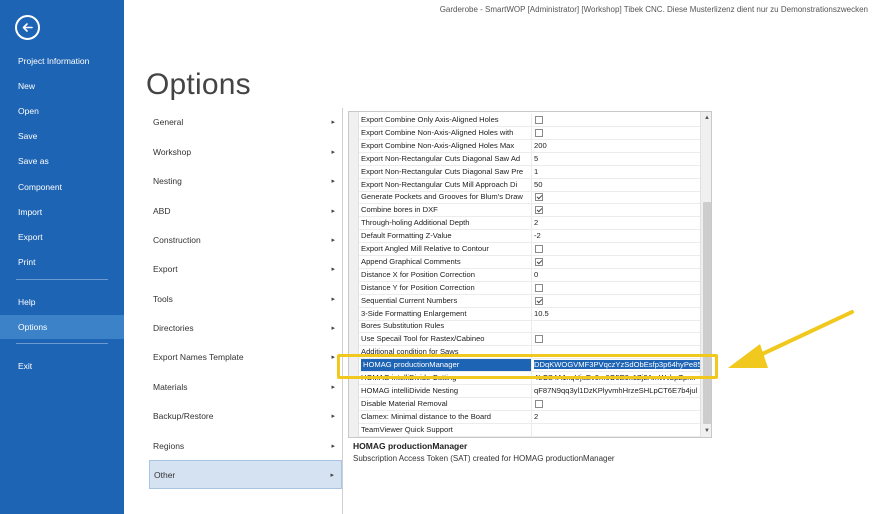 The height and width of the screenshot is (514, 880). Describe the element at coordinates (529, 249) in the screenshot. I see `property-row: Export Angled Mill Relative to Contour` at that location.